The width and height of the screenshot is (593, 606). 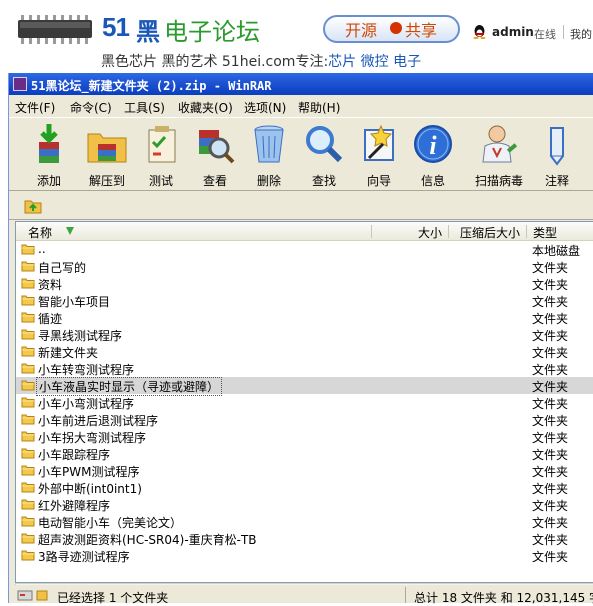 What do you see at coordinates (407, 62) in the screenshot?
I see `tag-link-electronics: 电子` at bounding box center [407, 62].